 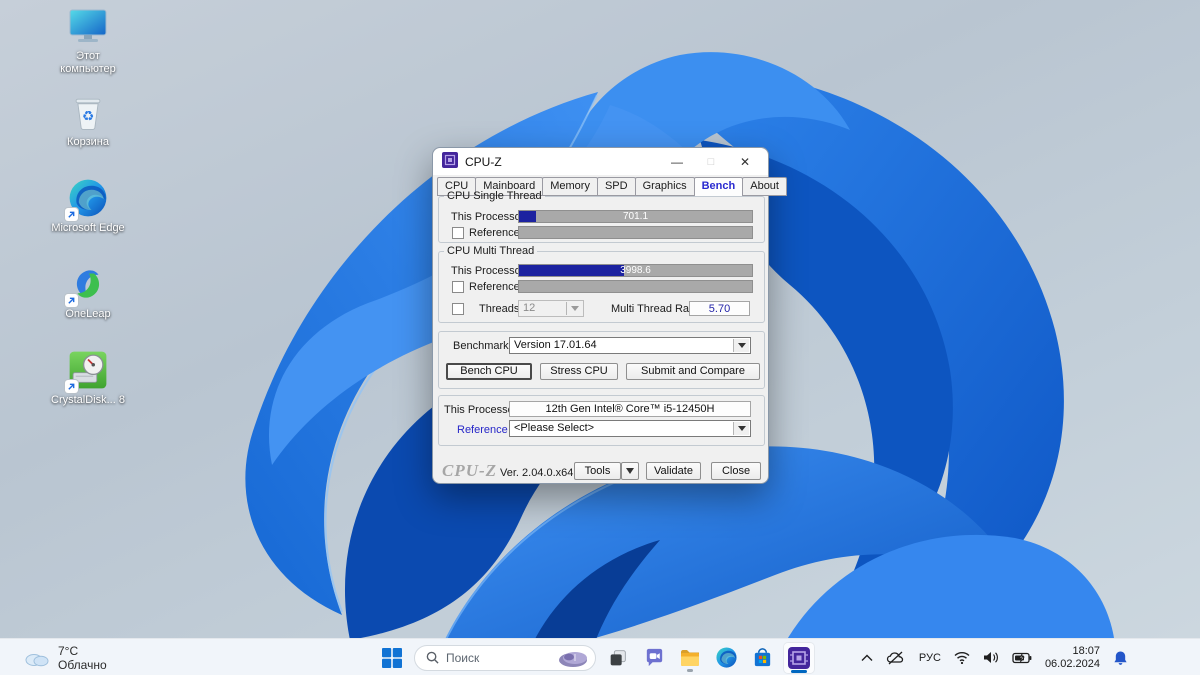 What do you see at coordinates (494, 287) in the screenshot?
I see `multi-reference-label: Reference` at bounding box center [494, 287].